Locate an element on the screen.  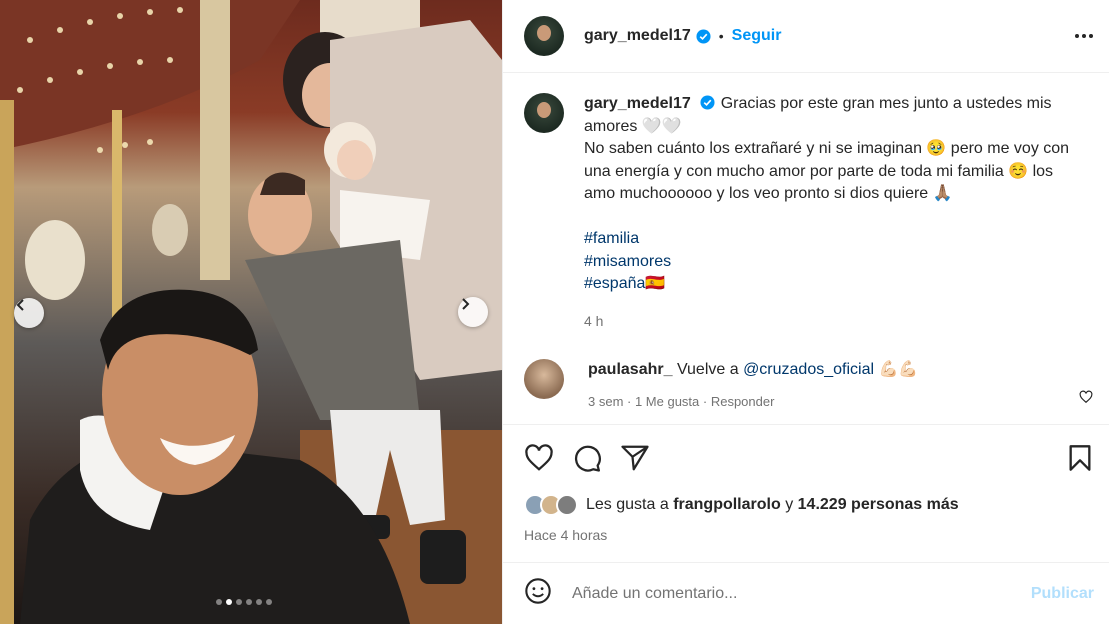
comment-meta: 3 sem · 1 Me gusta · Responder is located at coordinates (681, 402).